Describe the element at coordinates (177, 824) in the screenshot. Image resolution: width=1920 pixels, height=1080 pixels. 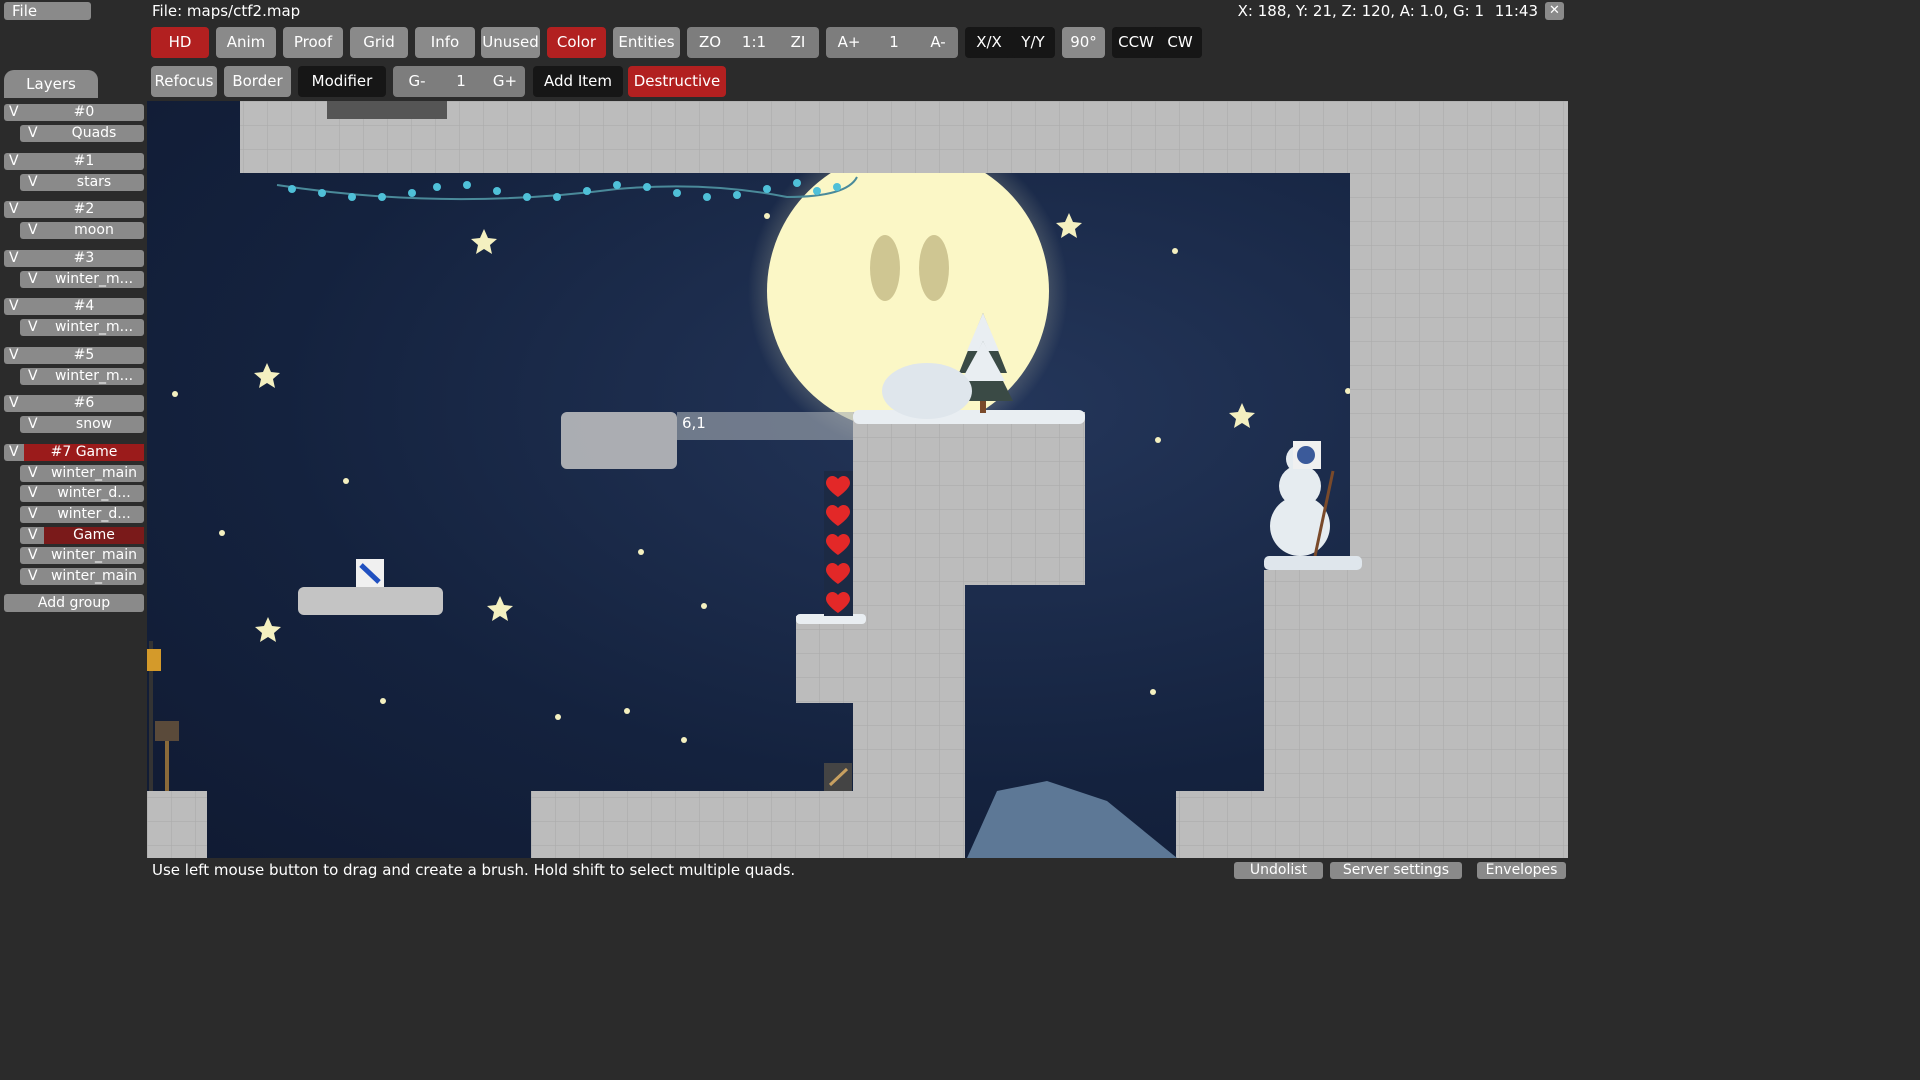
I see `floor-left-tiles` at that location.